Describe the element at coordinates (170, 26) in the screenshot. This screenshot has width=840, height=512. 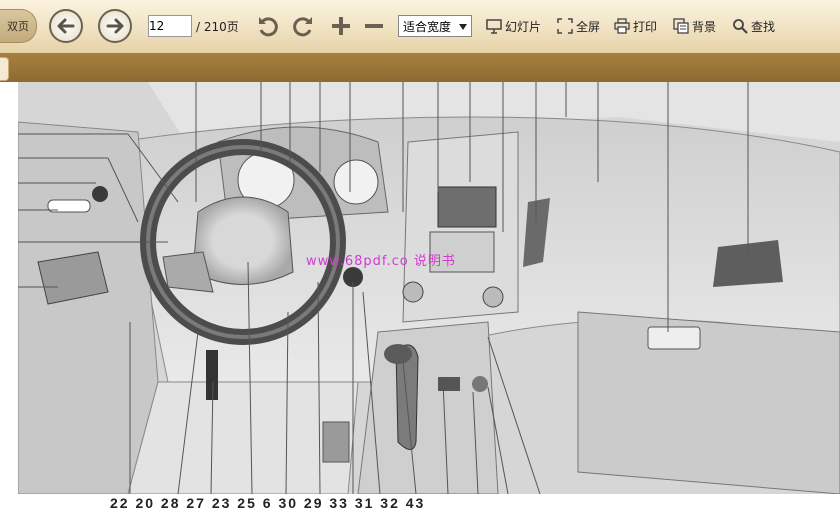
I see `page-number-input: 12` at that location.